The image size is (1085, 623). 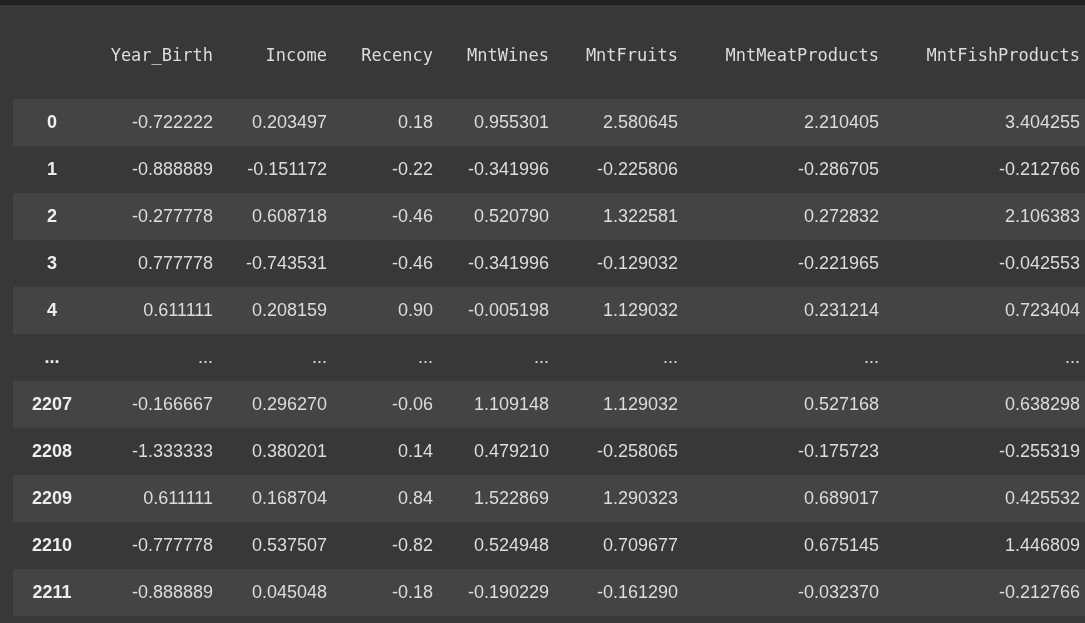 What do you see at coordinates (390, 498) in the screenshot?
I see `table-cell: 0.84` at bounding box center [390, 498].